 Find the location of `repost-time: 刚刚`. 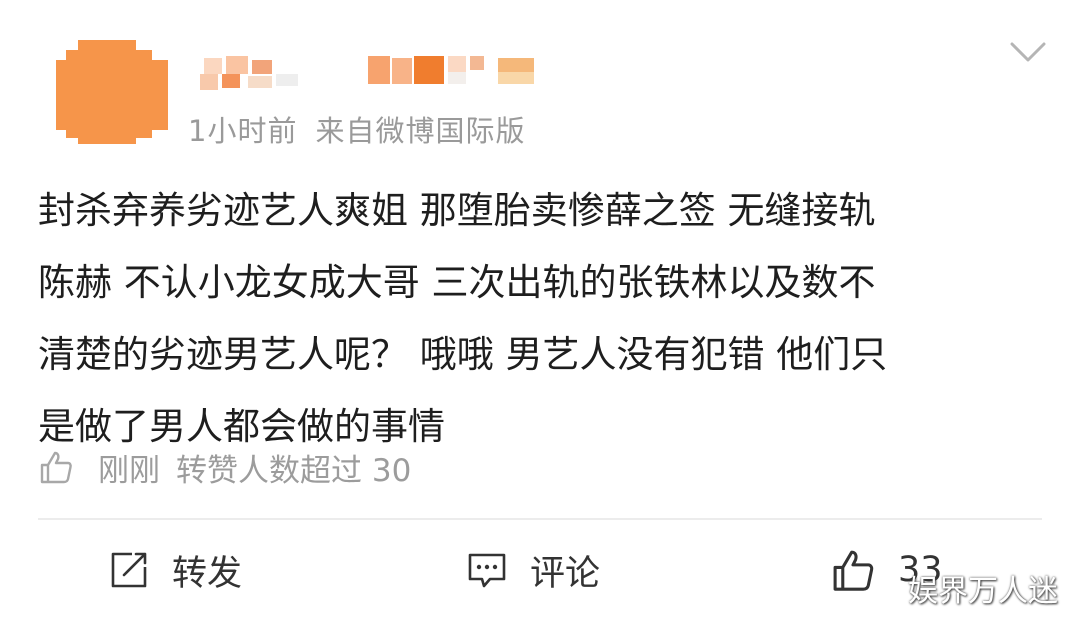

repost-time: 刚刚 is located at coordinates (129, 470).